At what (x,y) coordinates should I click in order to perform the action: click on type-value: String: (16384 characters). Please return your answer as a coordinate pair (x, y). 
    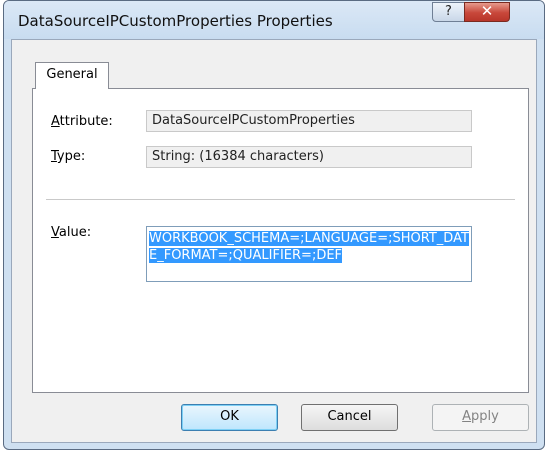
    Looking at the image, I should click on (238, 156).